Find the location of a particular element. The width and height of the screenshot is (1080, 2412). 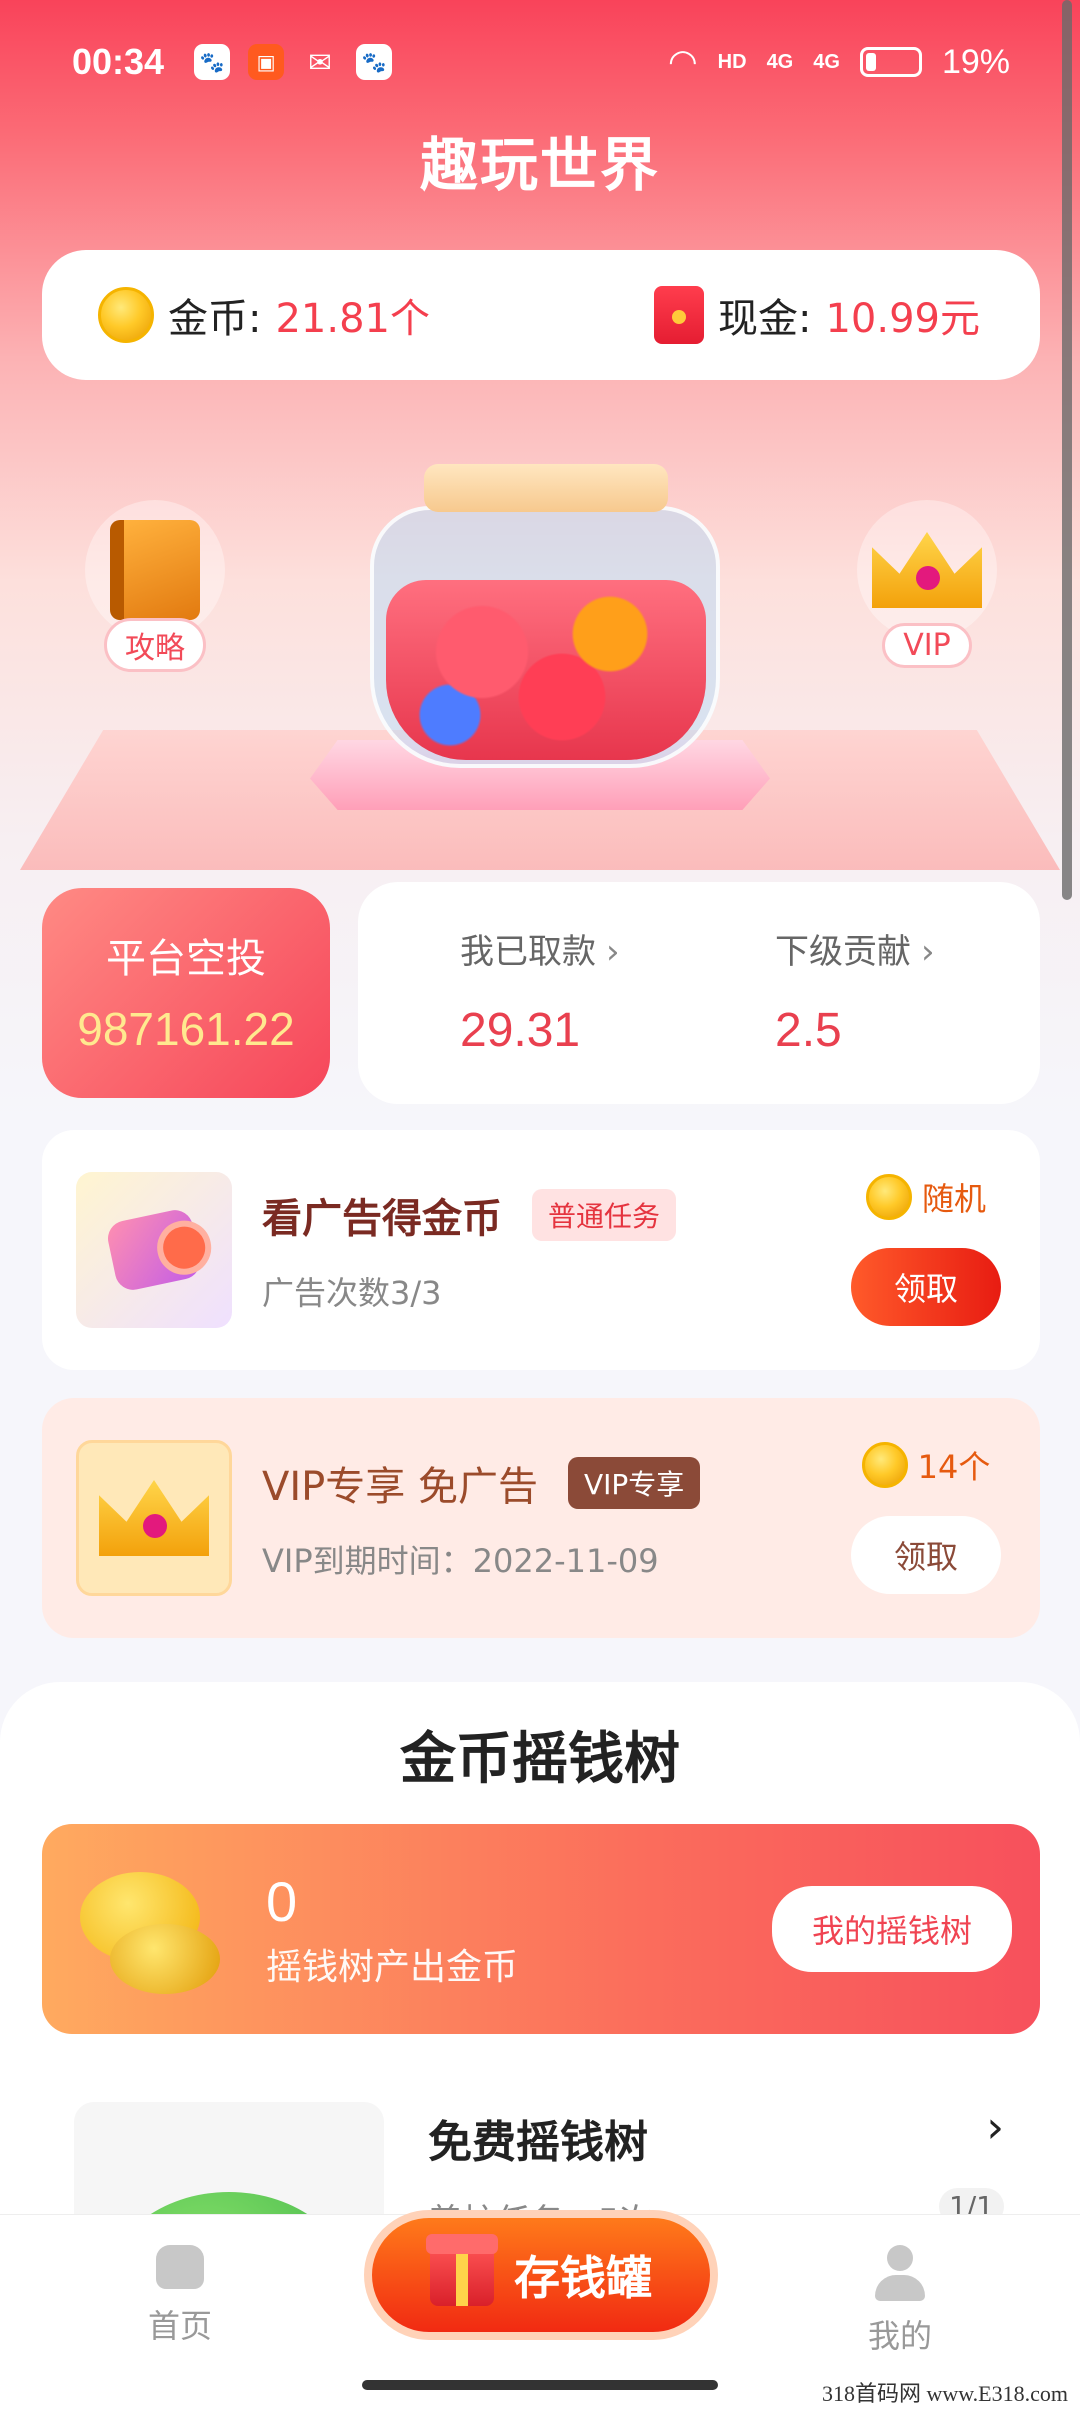

tree-coin-count: 0 is located at coordinates (282, 1901).